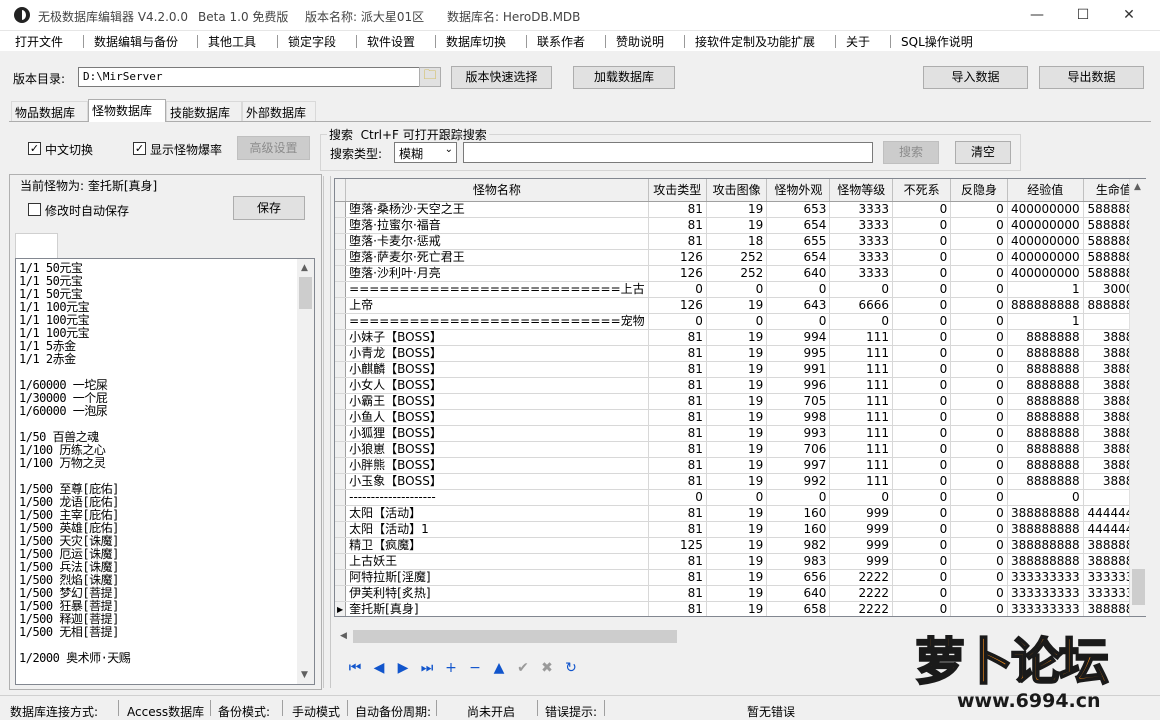 This screenshot has width=1160, height=720. Describe the element at coordinates (1045, 449) in the screenshot. I see `table-cell: 8888888` at that location.